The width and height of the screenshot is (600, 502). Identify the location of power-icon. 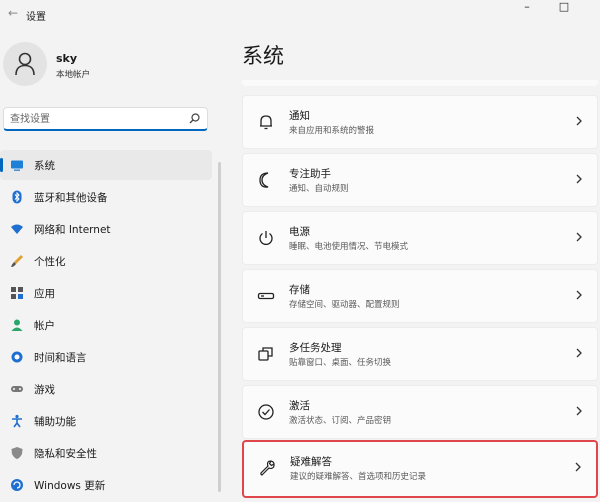
(266, 238).